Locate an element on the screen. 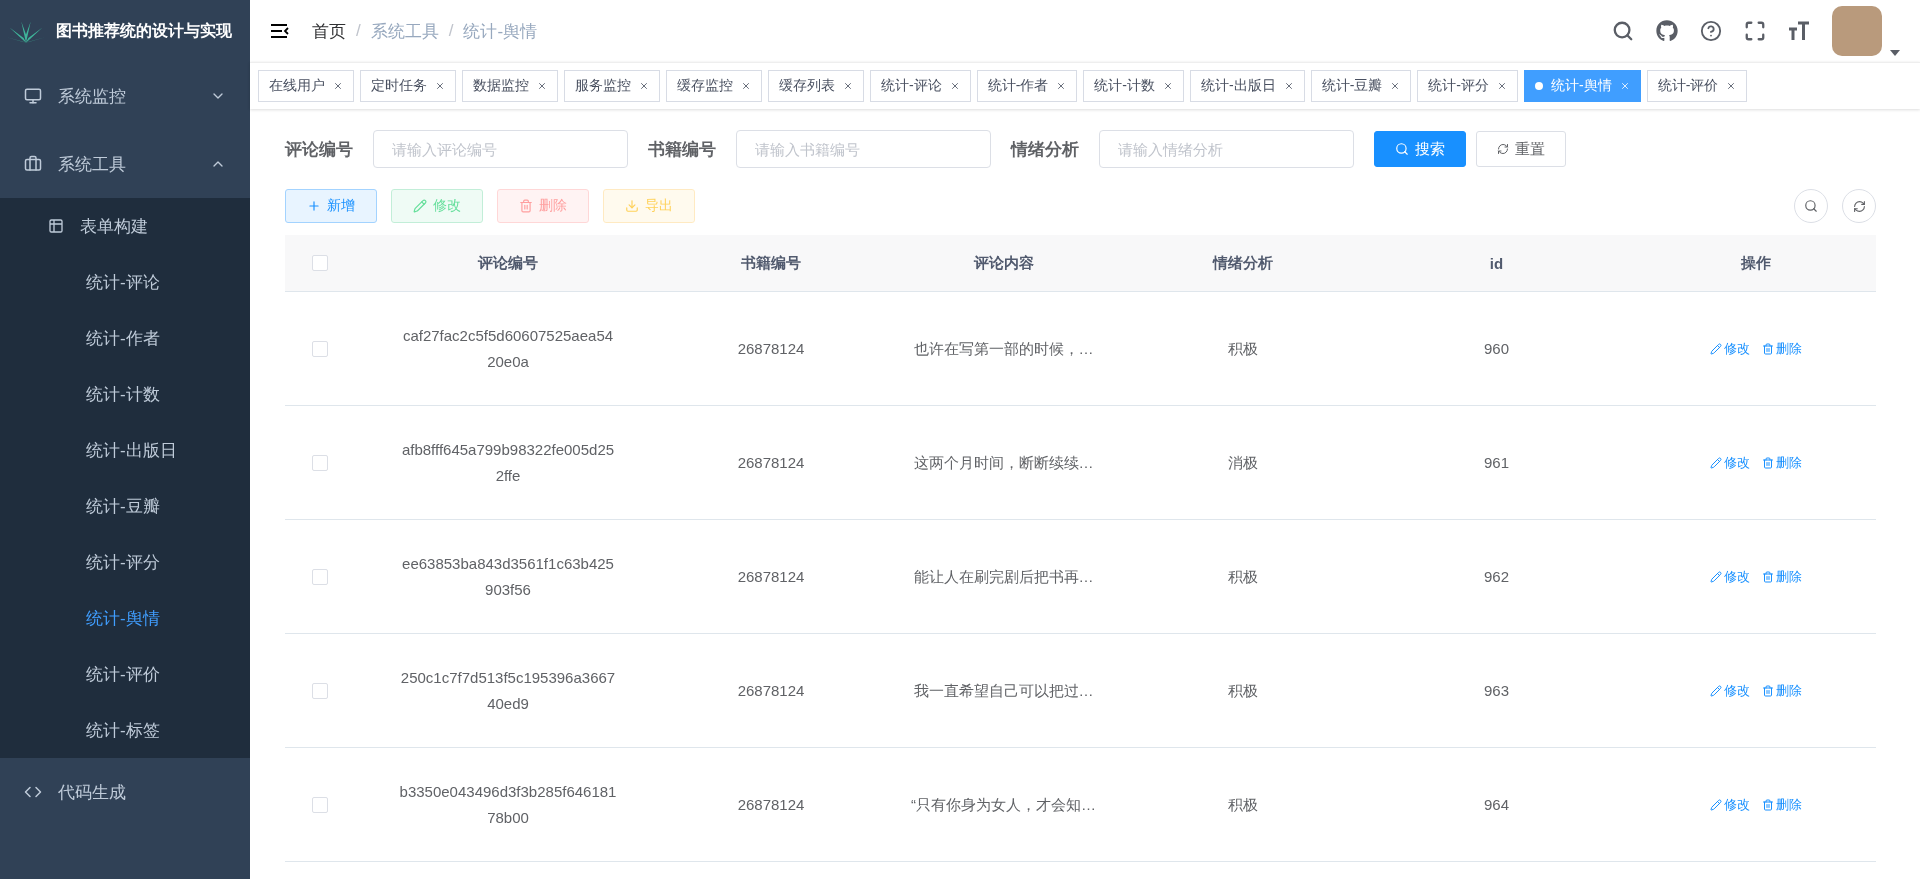  submenu-item: 统计-计数 is located at coordinates (125, 394).